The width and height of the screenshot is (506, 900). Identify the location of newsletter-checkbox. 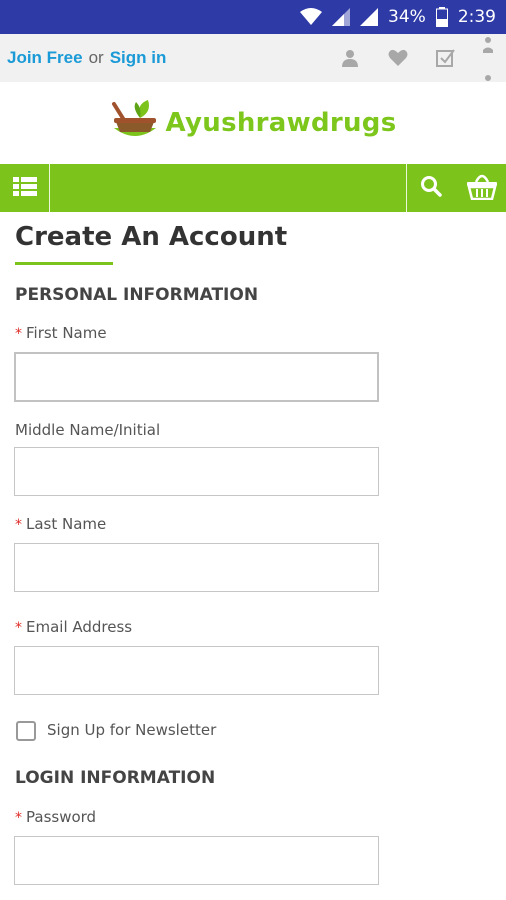
(26, 731).